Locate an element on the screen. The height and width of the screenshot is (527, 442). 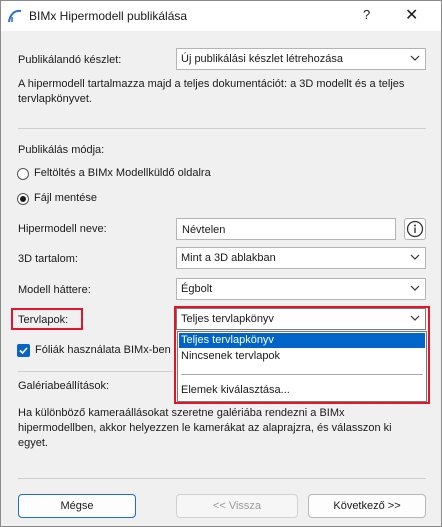
publish-set-select: Új publikálási készlet létrehozása is located at coordinates (301, 59).